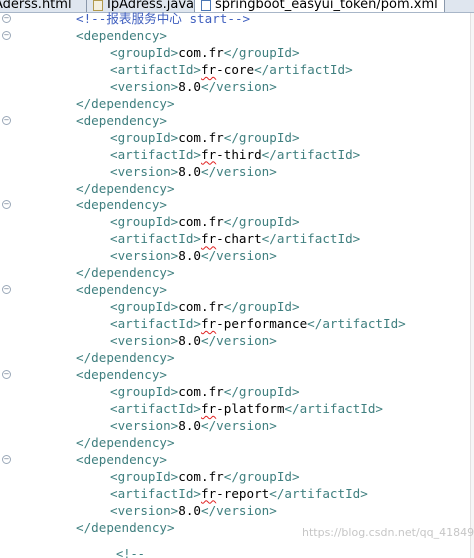 This screenshot has width=474, height=558. I want to click on artifactid-value-suffix: -report, so click(243, 493).